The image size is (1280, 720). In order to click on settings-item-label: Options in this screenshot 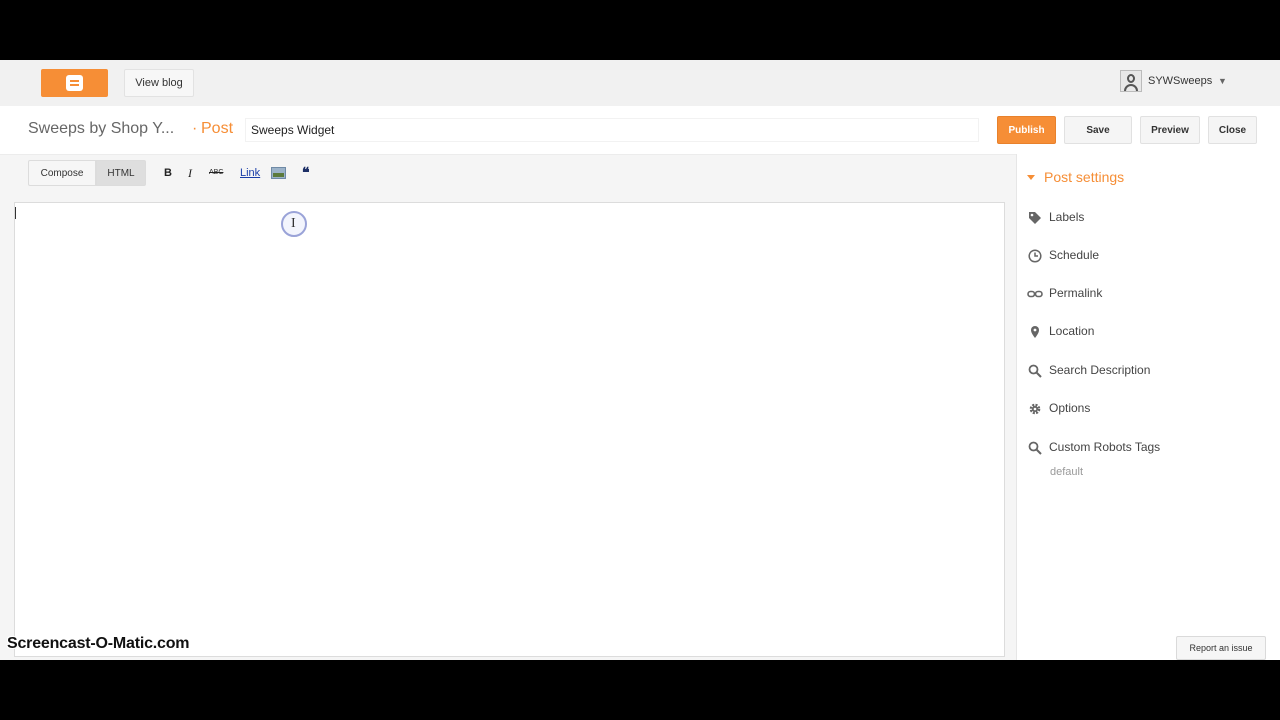, I will do `click(1070, 408)`.